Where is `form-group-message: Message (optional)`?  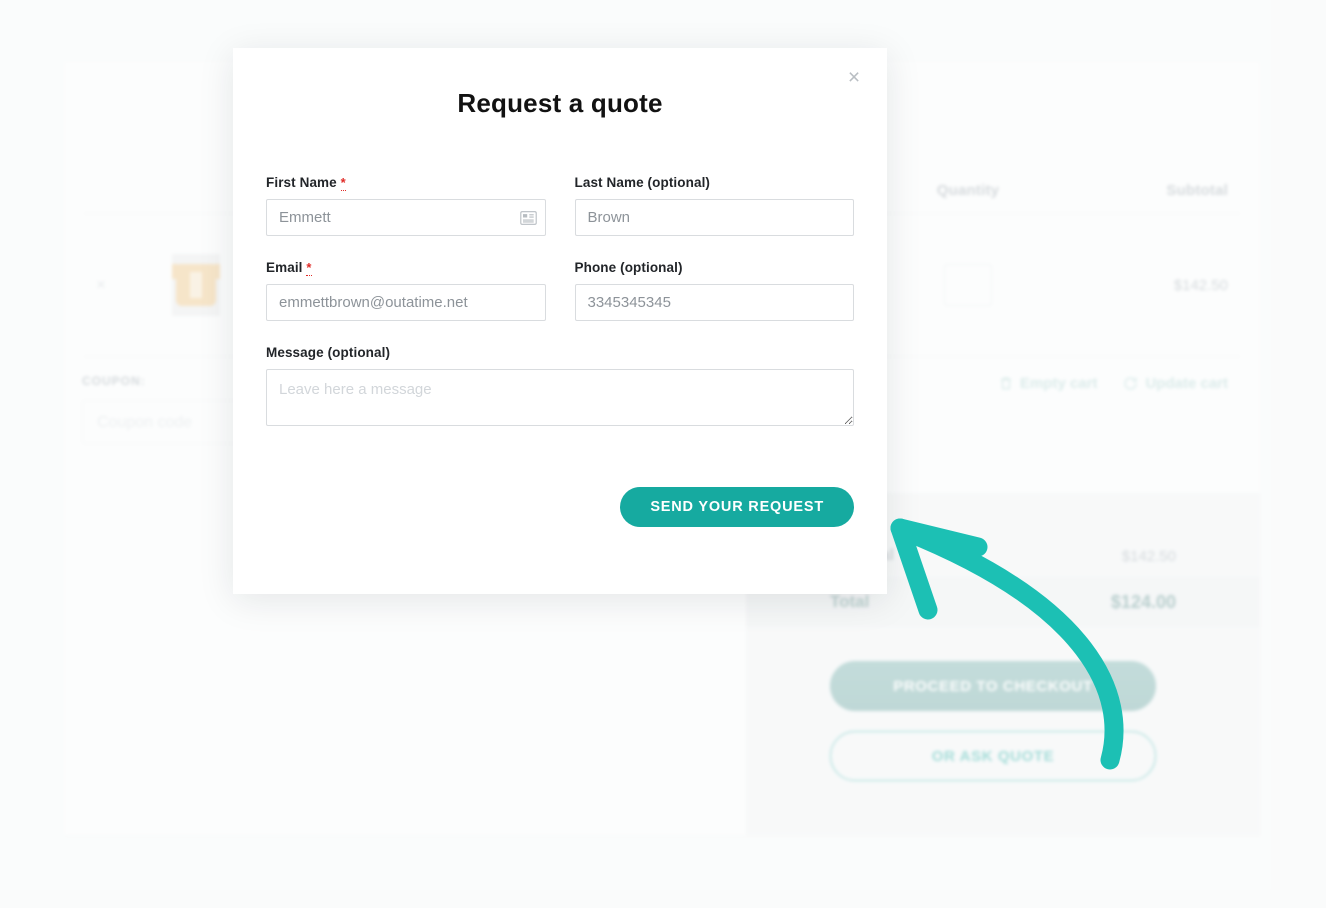 form-group-message: Message (optional) is located at coordinates (560, 388).